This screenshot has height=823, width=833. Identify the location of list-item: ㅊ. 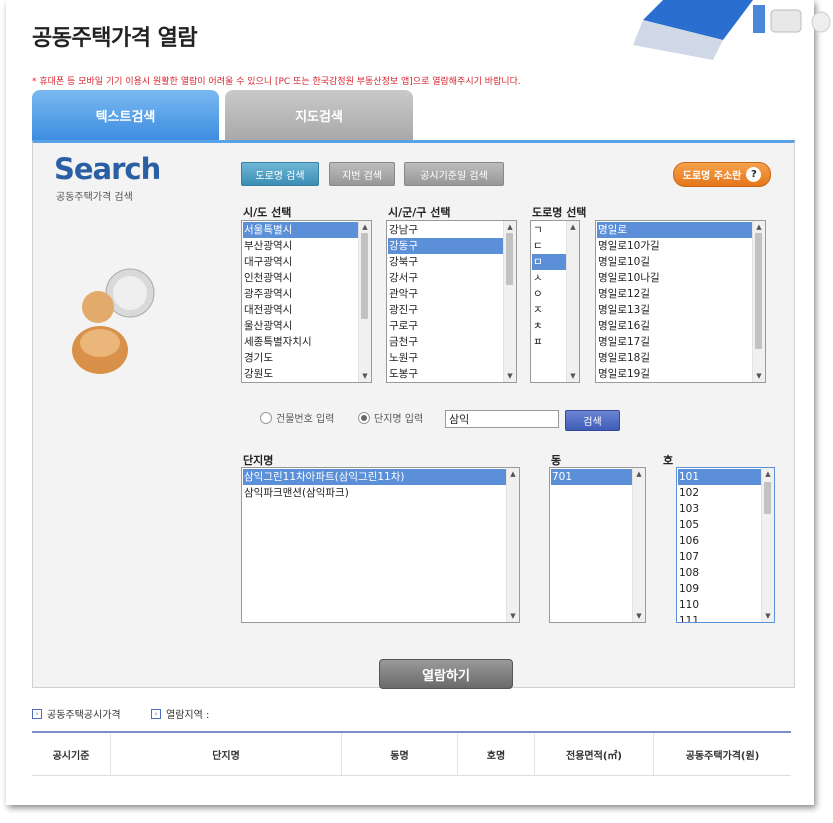
(549, 326).